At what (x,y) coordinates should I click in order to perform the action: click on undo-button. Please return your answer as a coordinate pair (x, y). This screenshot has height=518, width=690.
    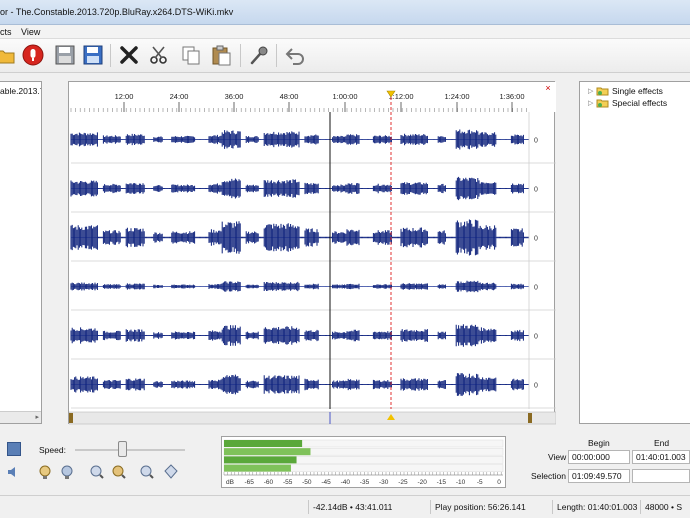
    Looking at the image, I should click on (295, 55).